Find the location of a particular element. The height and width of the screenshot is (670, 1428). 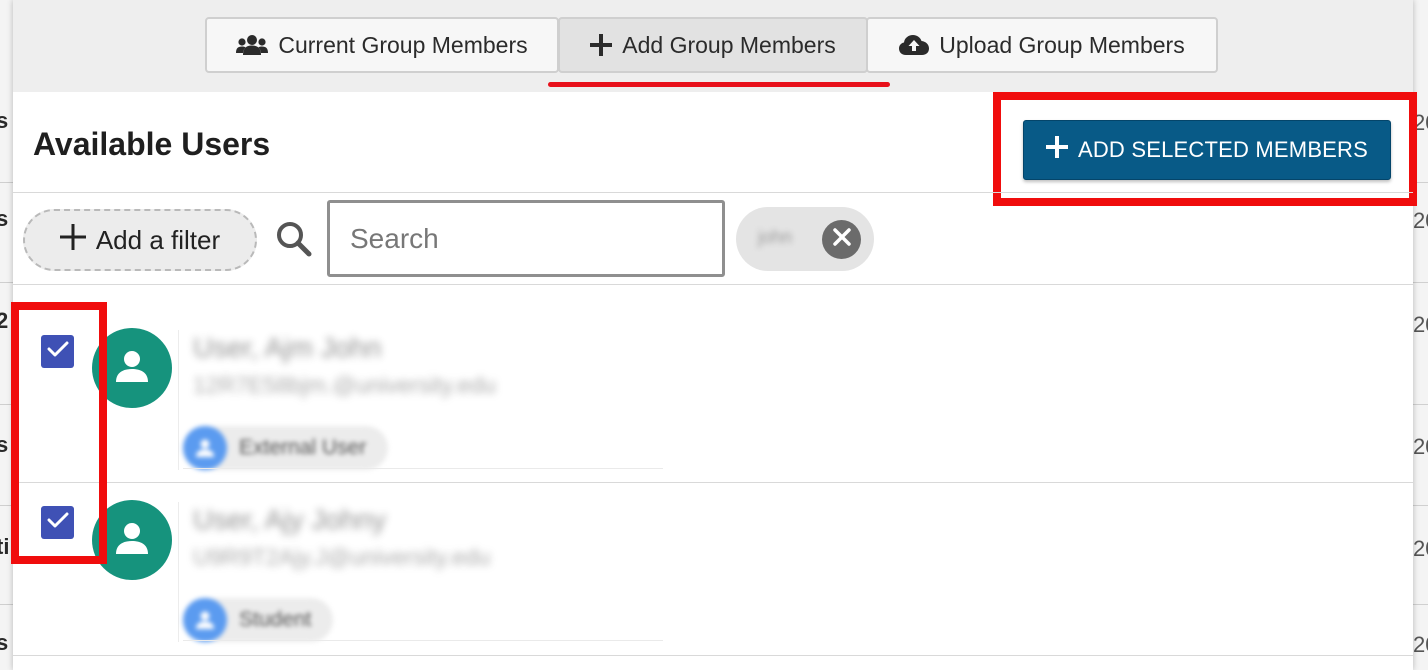

tab-label: Add Group Members is located at coordinates (729, 44).